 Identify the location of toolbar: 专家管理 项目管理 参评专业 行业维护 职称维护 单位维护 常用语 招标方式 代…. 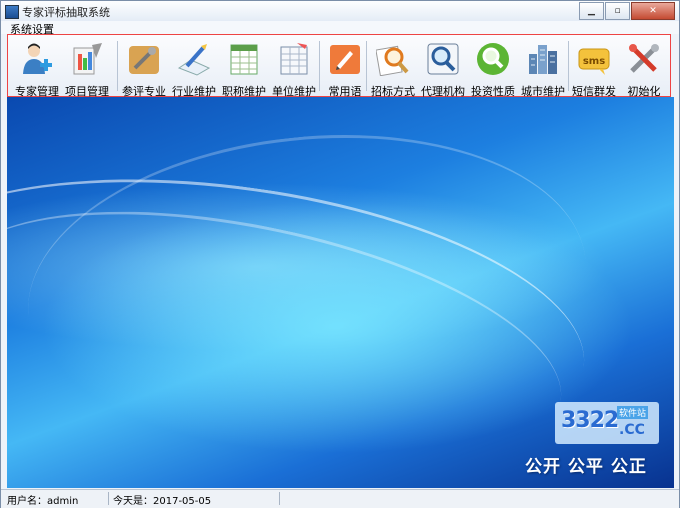
(339, 66).